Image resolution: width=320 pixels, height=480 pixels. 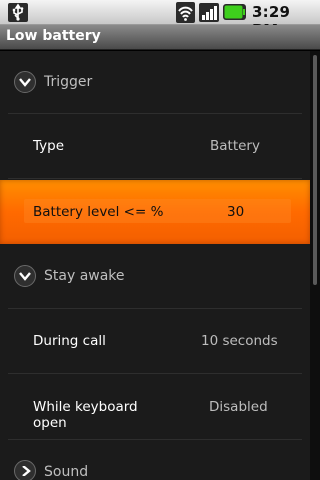 I want to click on category-sound: Sound, so click(x=155, y=460).